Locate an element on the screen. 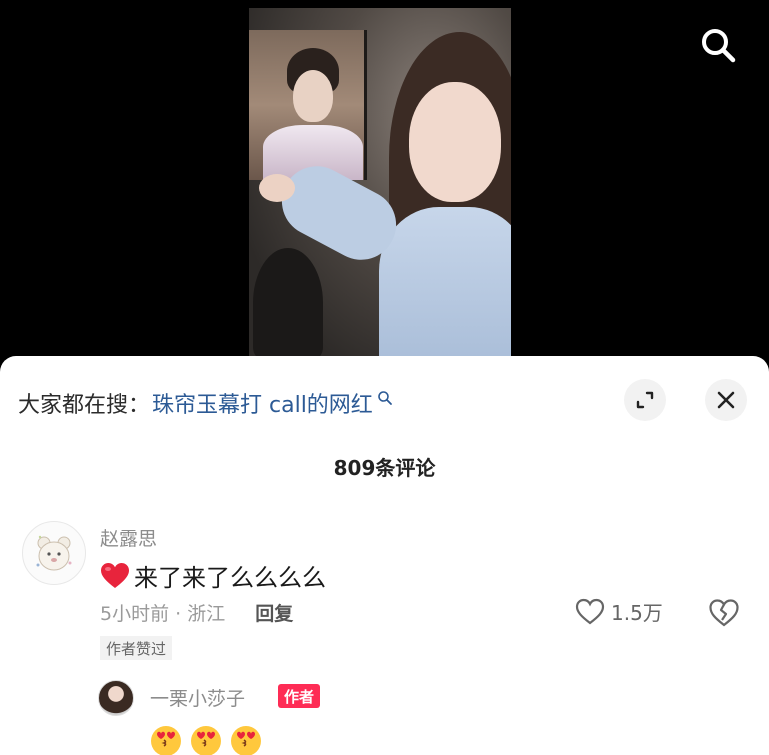 This screenshot has width=769, height=755. comment-meta: 5小时前 · 浙江 回复 is located at coordinates (196, 612).